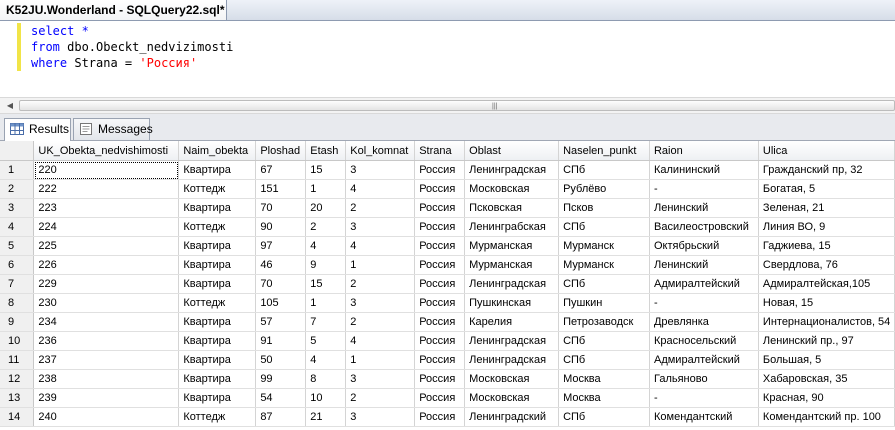 The image size is (895, 430). Describe the element at coordinates (440, 151) in the screenshot. I see `column-header: Strana` at that location.